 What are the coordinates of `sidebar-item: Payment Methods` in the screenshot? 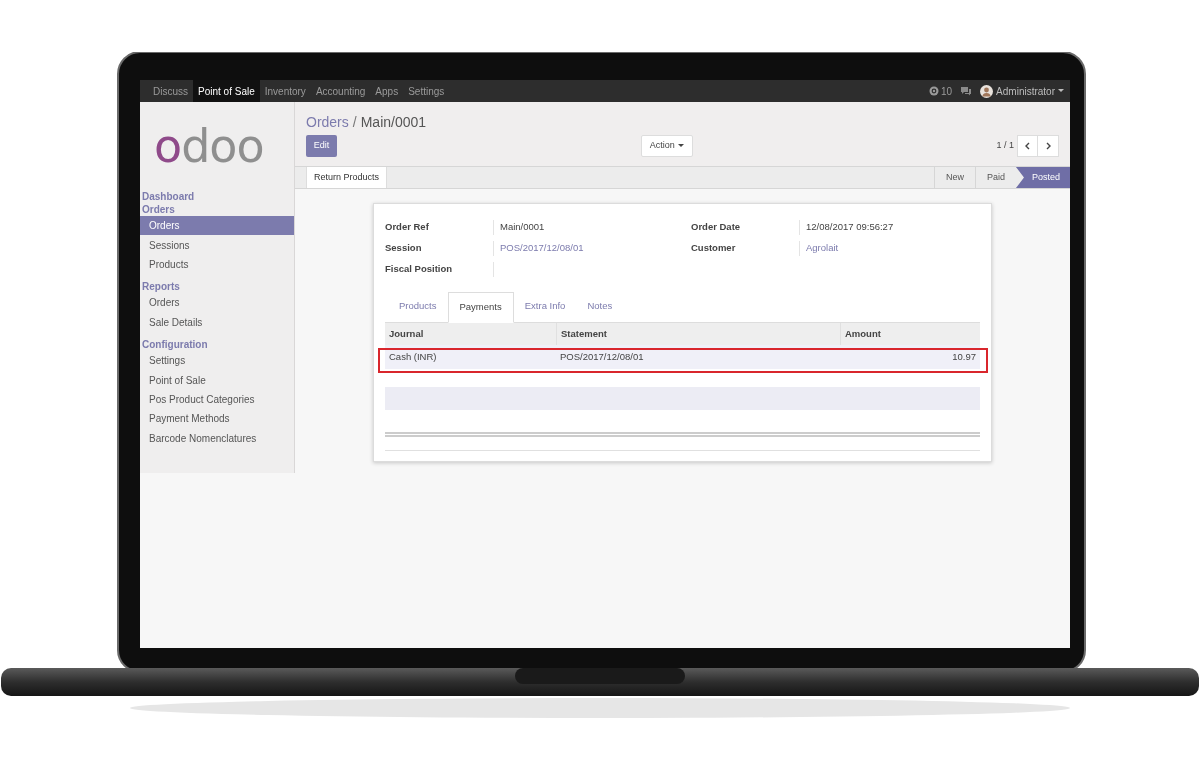 It's located at (217, 419).